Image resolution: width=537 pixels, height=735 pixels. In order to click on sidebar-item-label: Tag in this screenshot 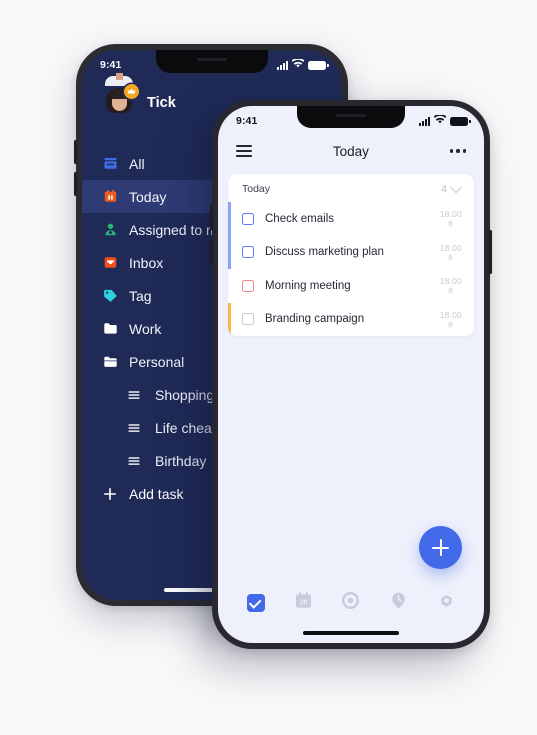, I will do `click(140, 295)`.